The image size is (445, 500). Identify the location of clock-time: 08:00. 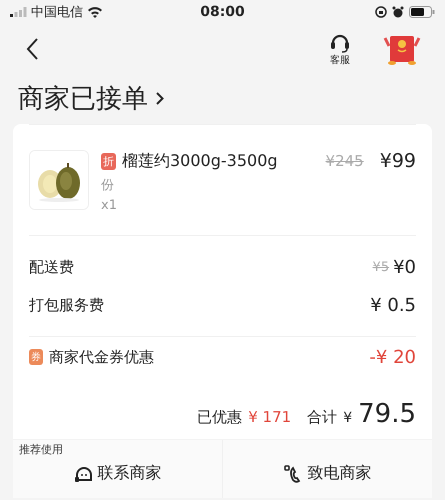
(222, 12).